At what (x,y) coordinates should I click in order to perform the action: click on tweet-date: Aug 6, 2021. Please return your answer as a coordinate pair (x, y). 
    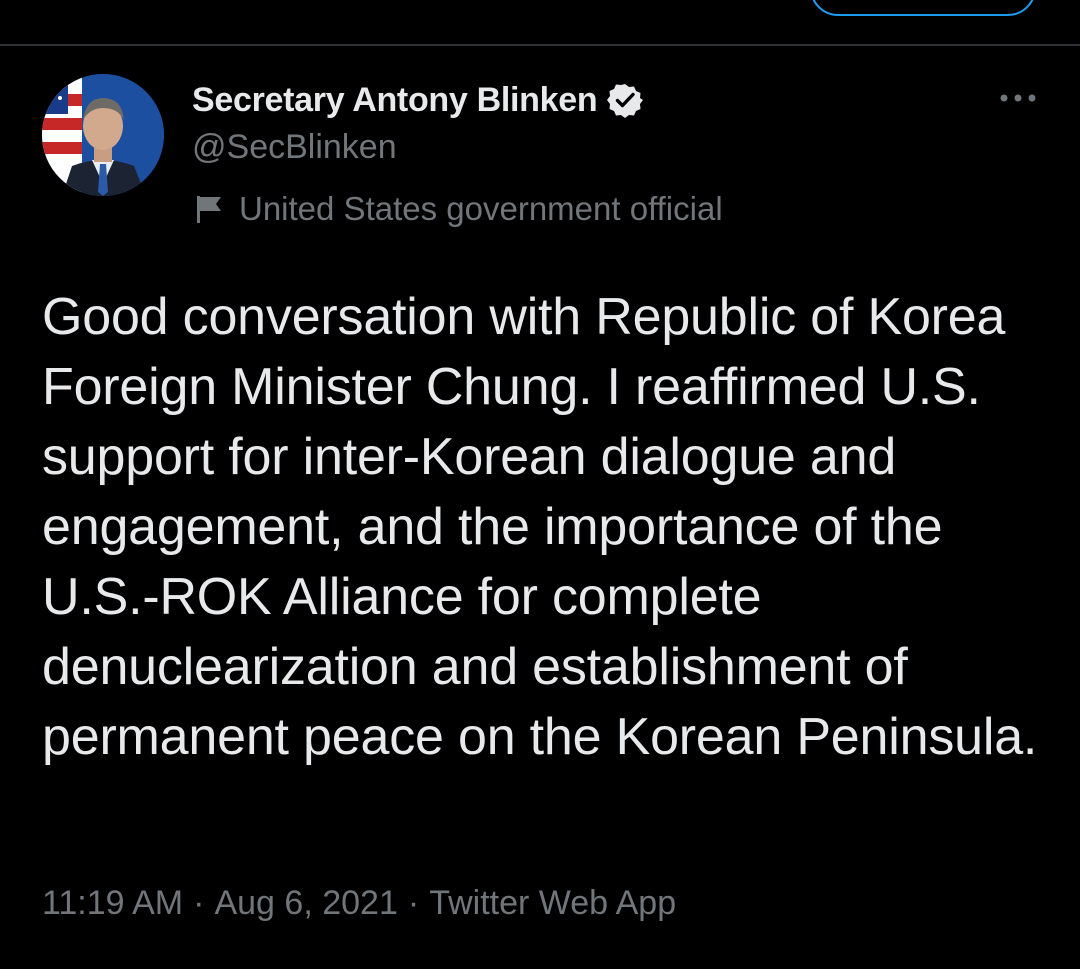
    Looking at the image, I should click on (305, 903).